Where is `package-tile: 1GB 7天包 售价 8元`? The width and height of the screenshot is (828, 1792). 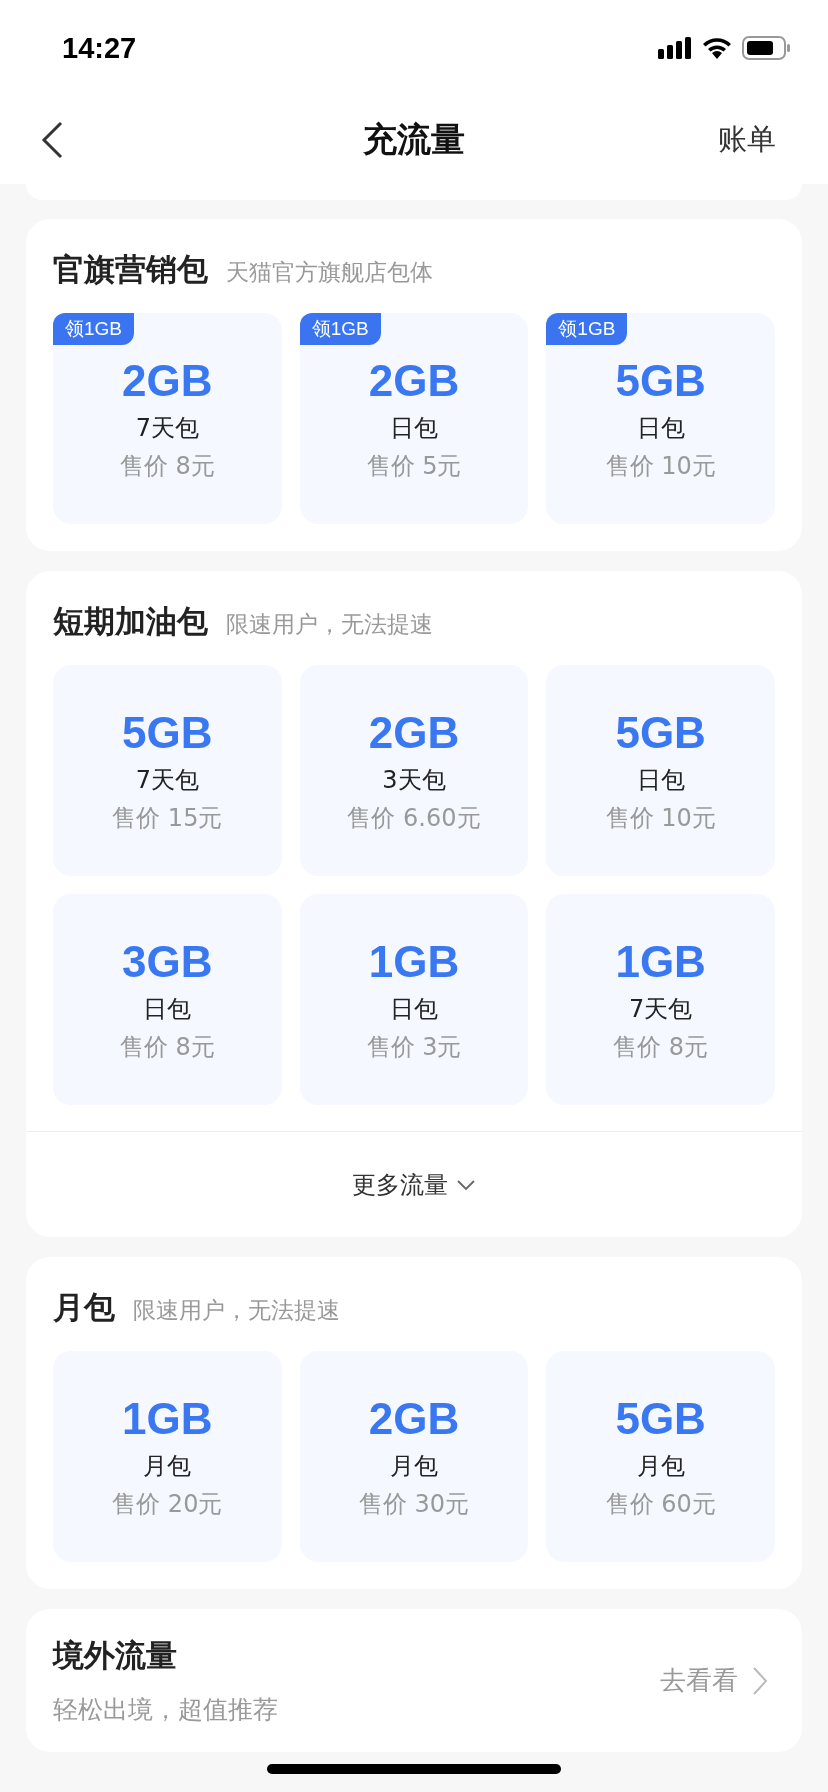 package-tile: 1GB 7天包 售价 8元 is located at coordinates (660, 999).